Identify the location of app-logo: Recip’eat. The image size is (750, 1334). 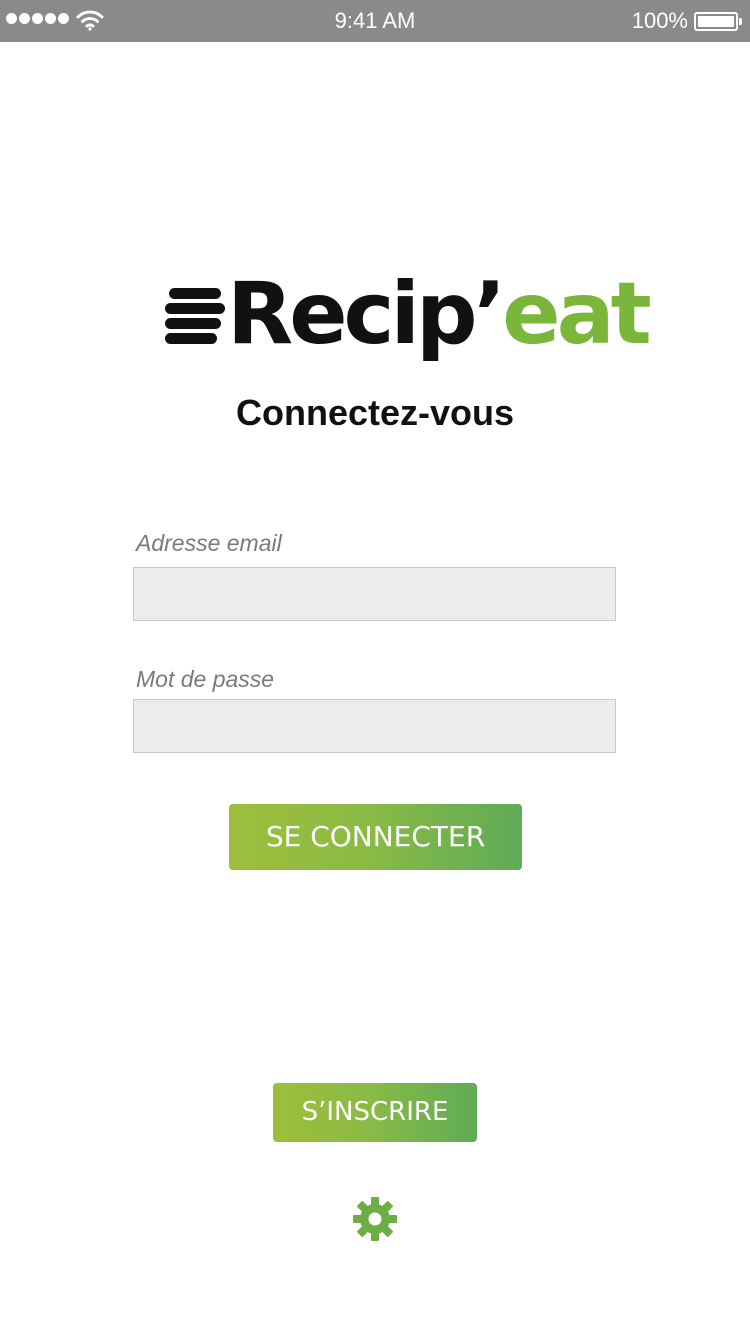
(408, 316).